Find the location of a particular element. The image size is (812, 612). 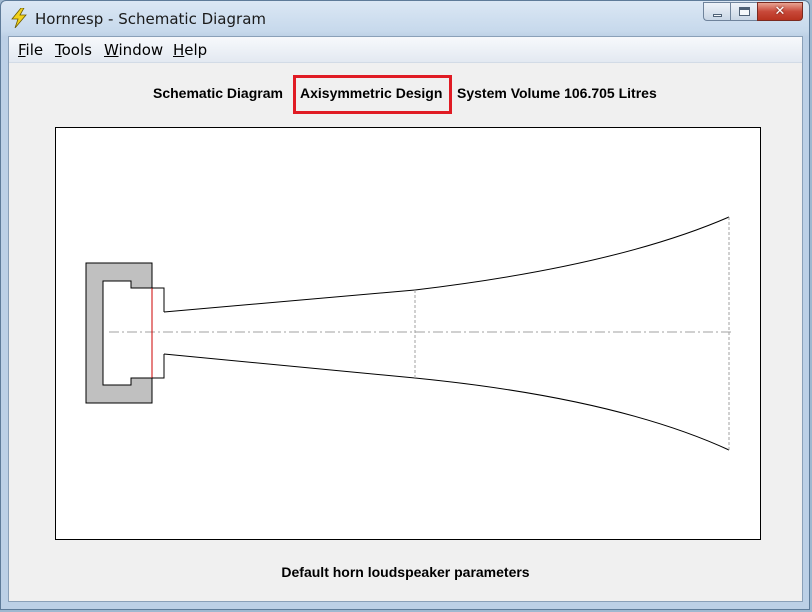

menu-file-accel: F is located at coordinates (22, 50).